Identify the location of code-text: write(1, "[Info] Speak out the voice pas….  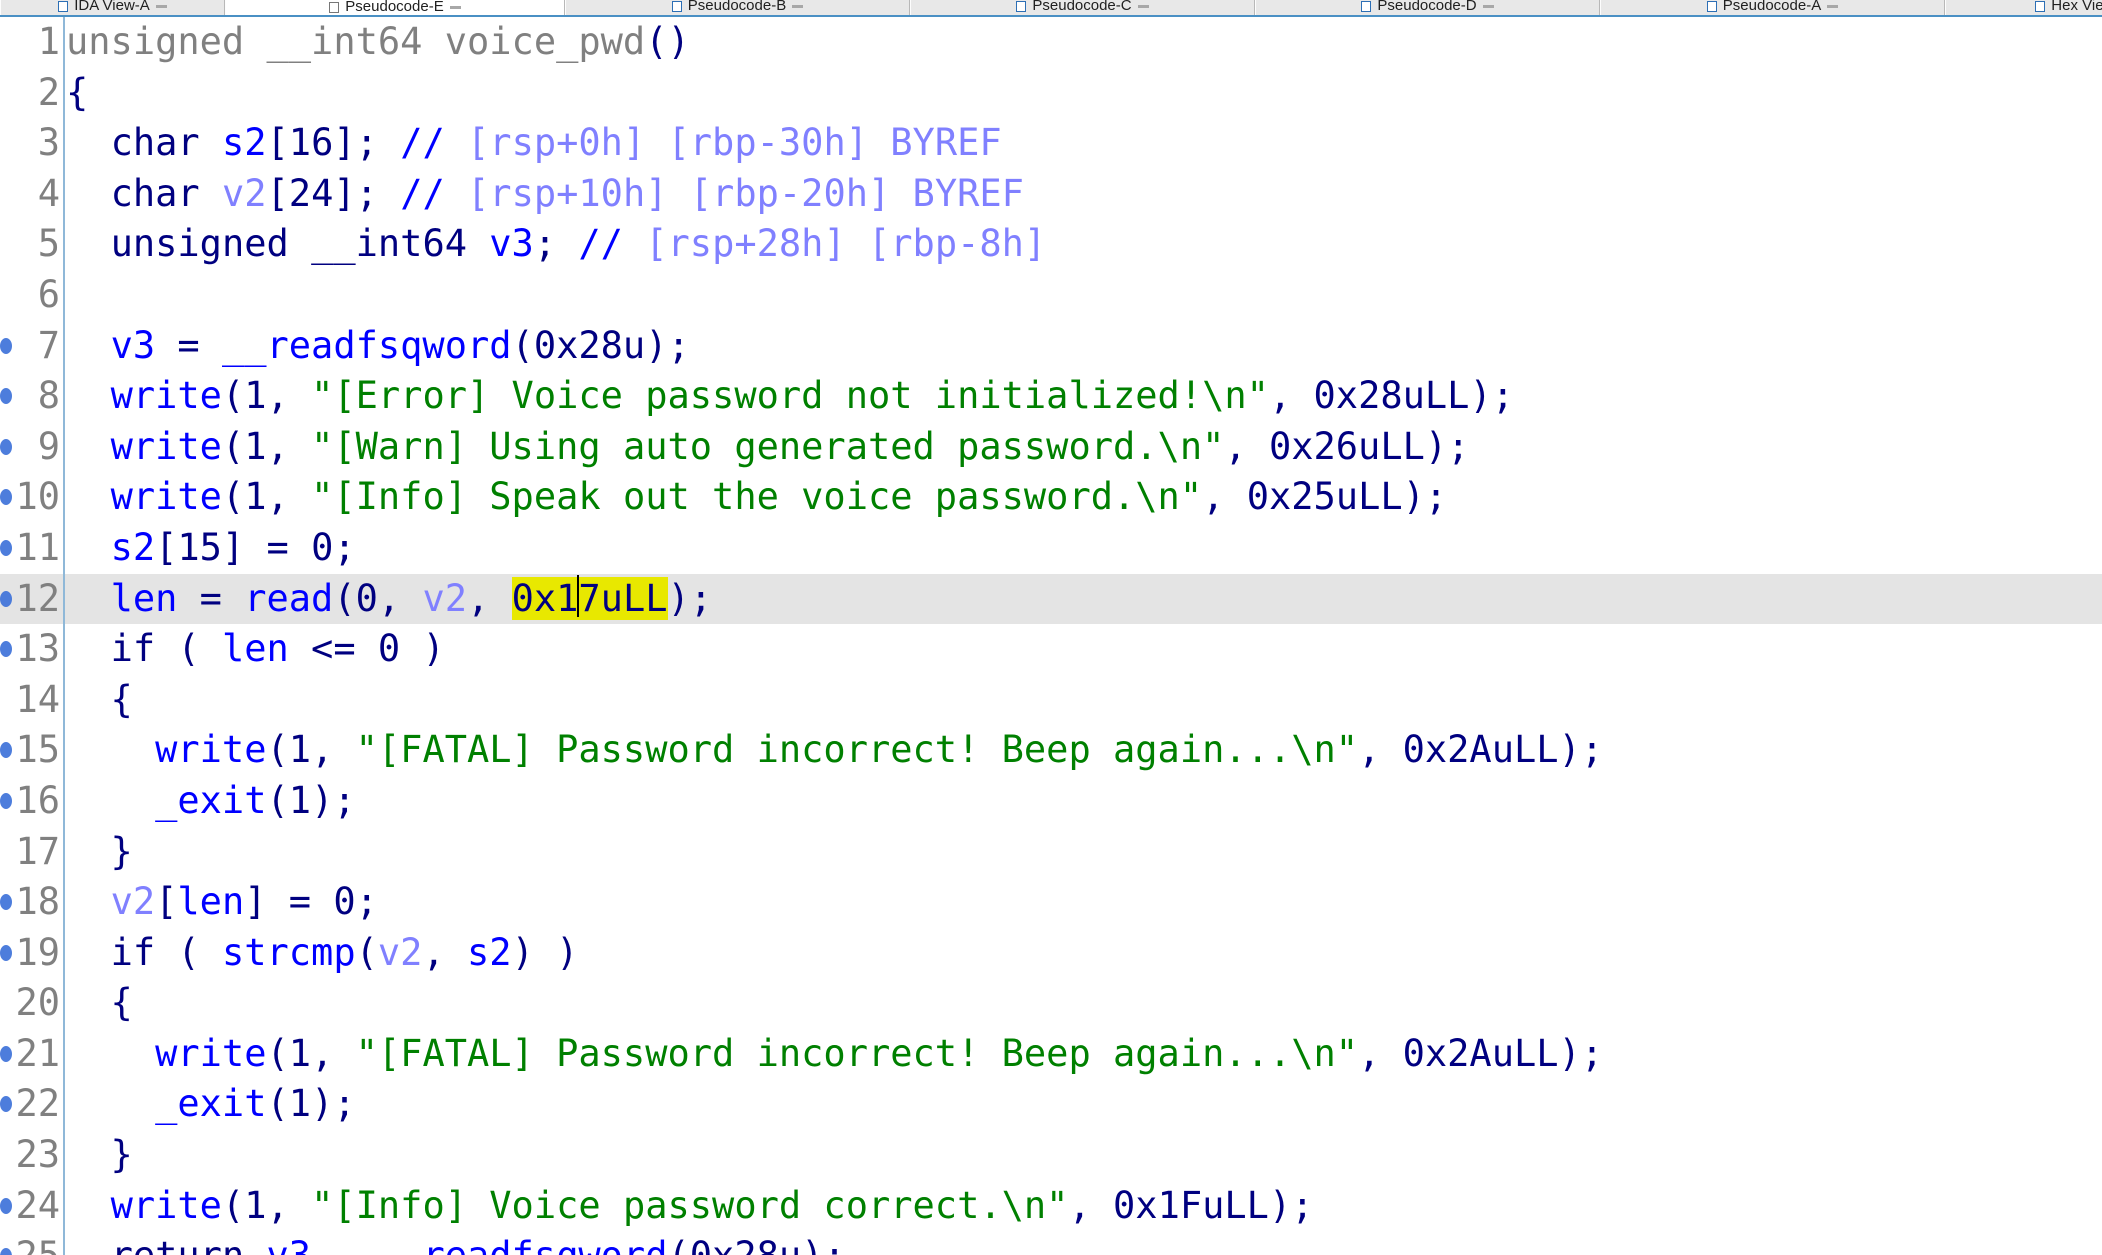
(757, 497).